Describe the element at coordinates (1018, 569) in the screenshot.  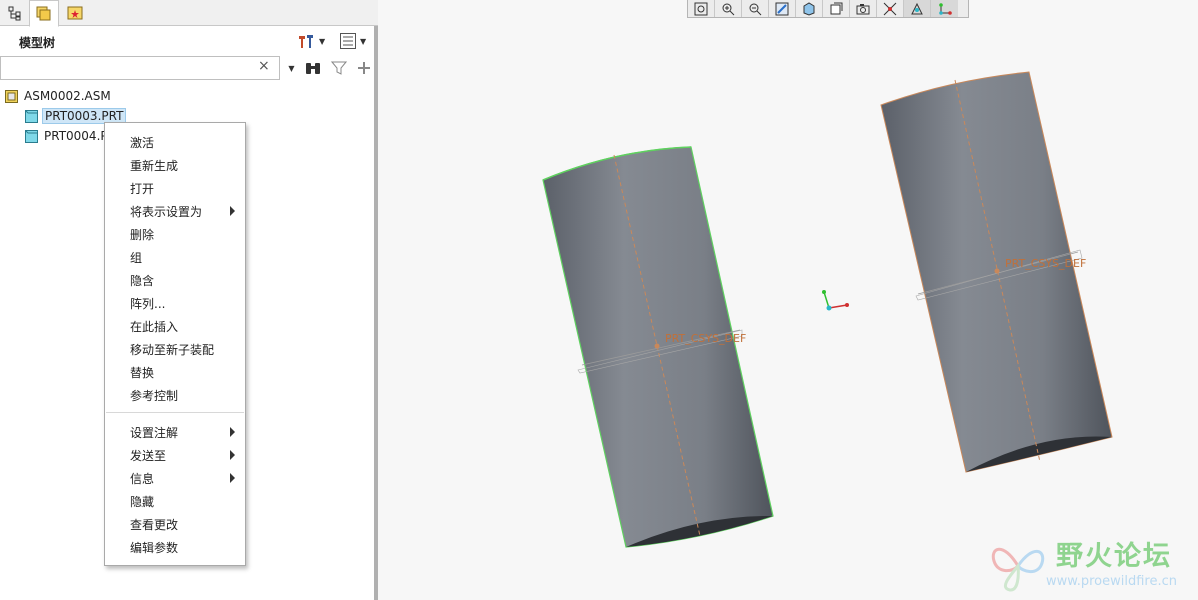
I see `butterfly-logo-icon` at that location.